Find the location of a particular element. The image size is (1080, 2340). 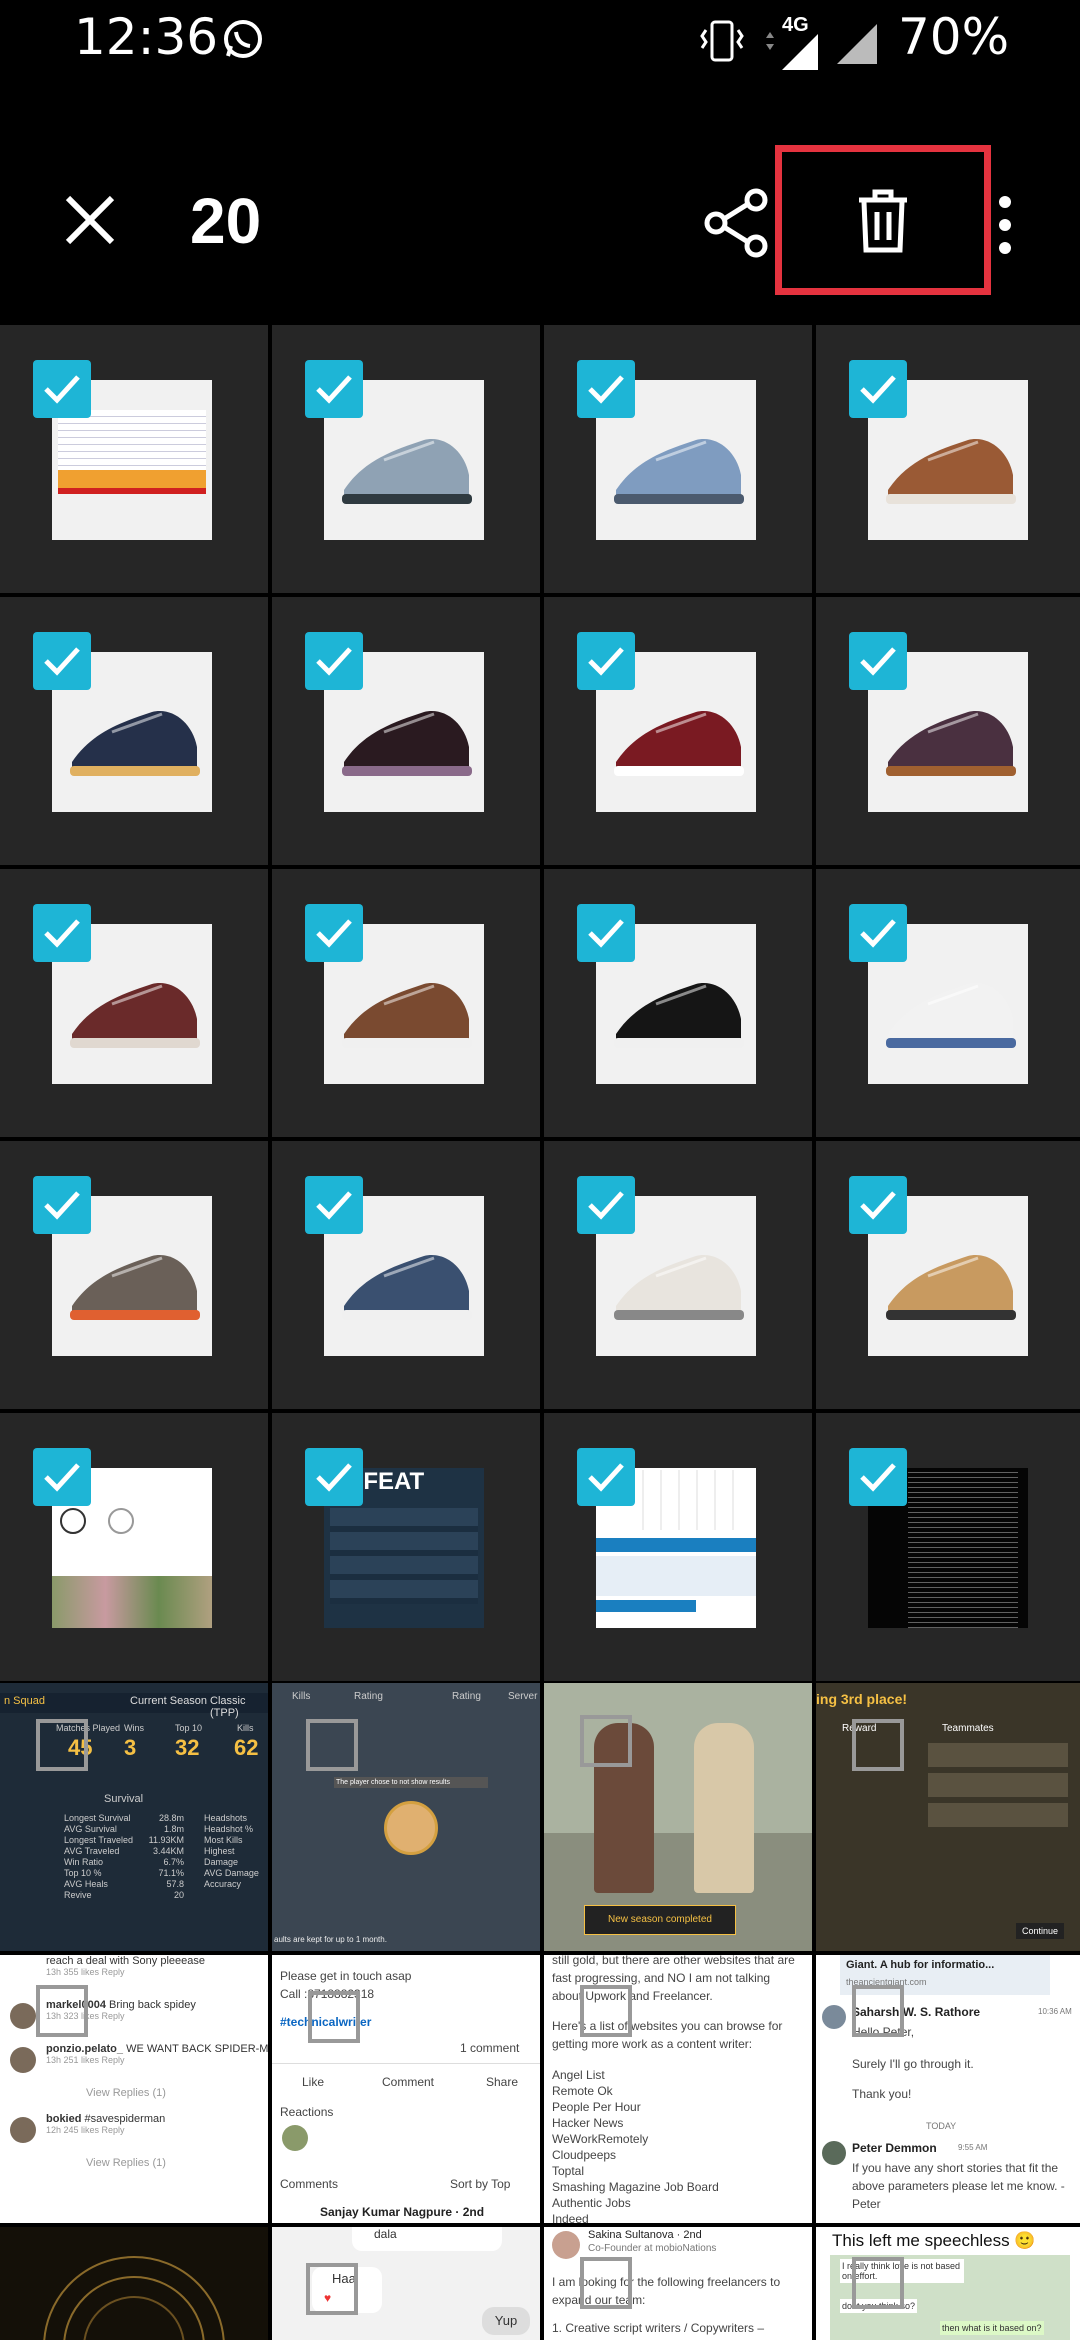

photo-tile: New season completed is located at coordinates (678, 1817).